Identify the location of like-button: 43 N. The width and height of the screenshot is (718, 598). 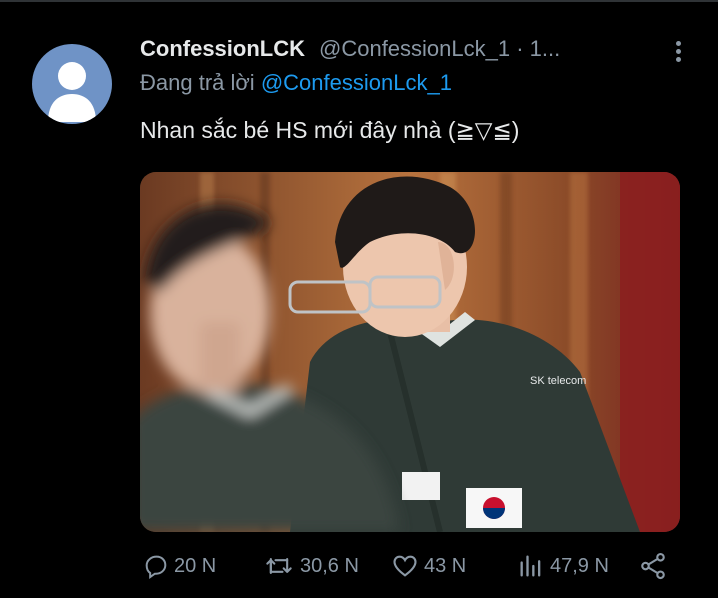
(428, 566).